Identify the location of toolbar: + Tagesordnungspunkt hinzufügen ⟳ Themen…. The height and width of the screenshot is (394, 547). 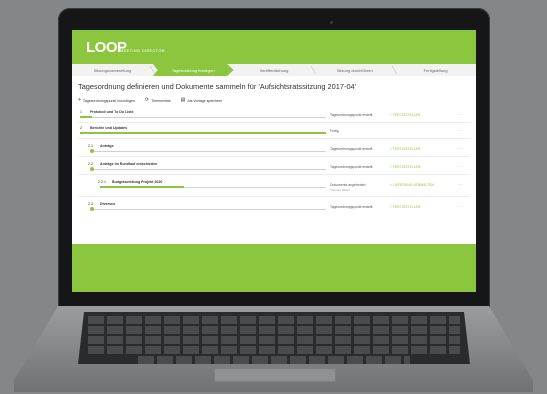
(150, 100).